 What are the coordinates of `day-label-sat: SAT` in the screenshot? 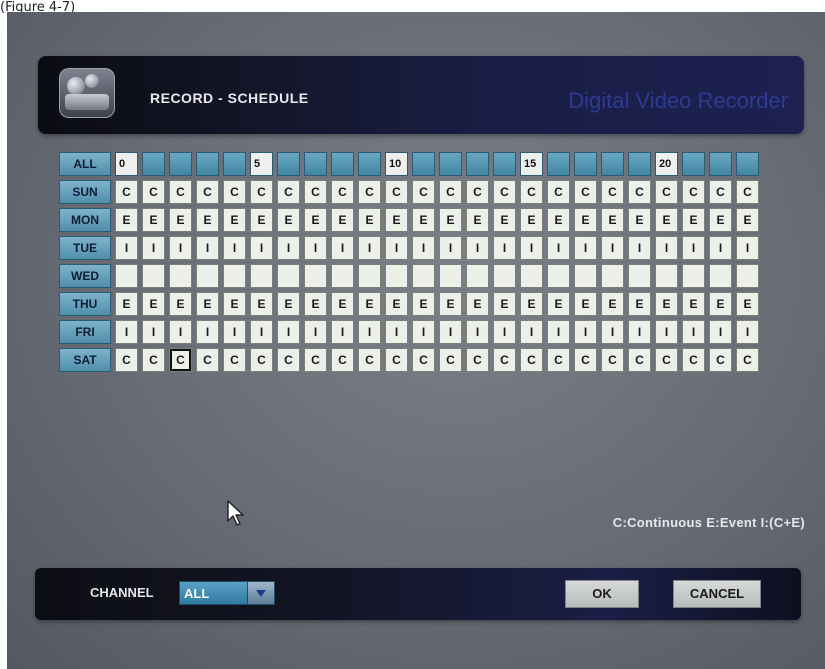 It's located at (85, 360).